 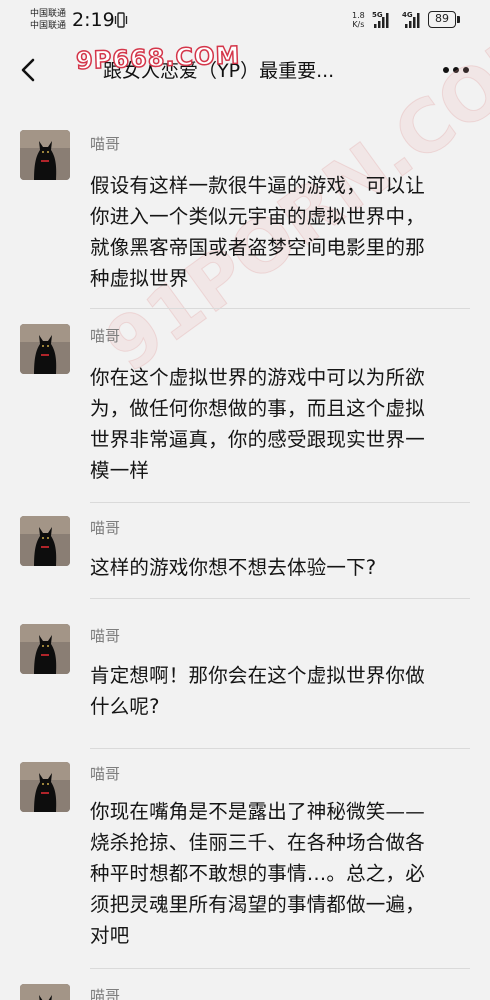 What do you see at coordinates (139, 278) in the screenshot?
I see `message-line: 种虚拟世界` at bounding box center [139, 278].